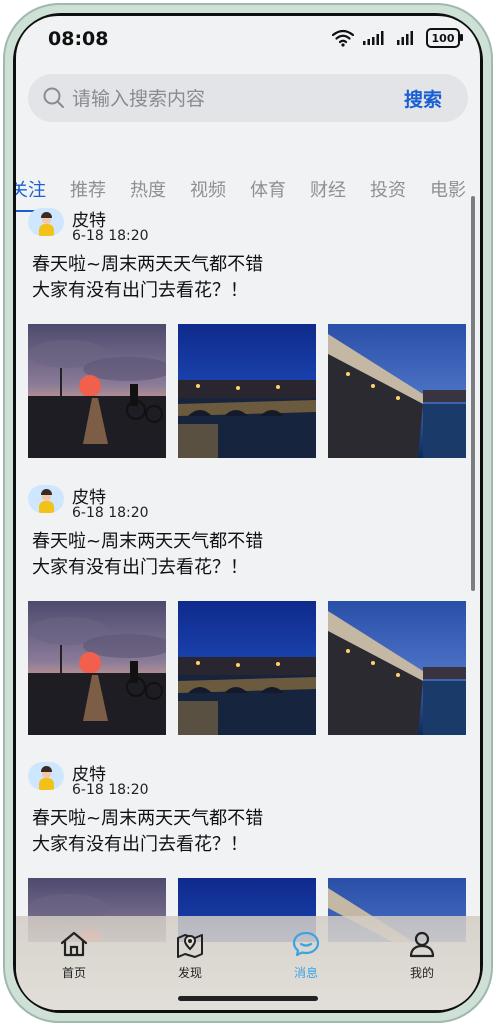 This screenshot has height=1026, width=496. I want to click on search-button: 搜索, so click(423, 98).